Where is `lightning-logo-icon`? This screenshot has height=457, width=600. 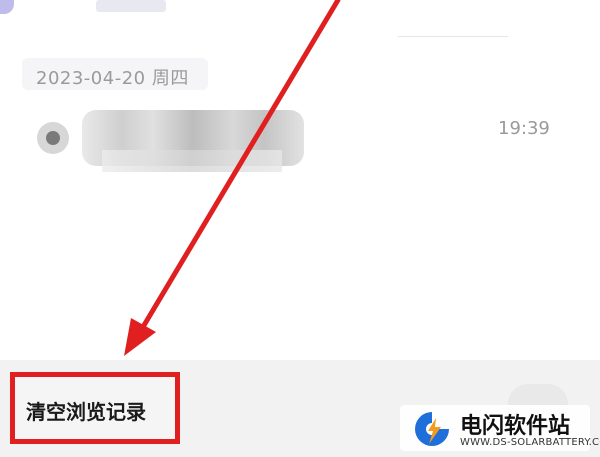
lightning-logo-icon is located at coordinates (432, 429).